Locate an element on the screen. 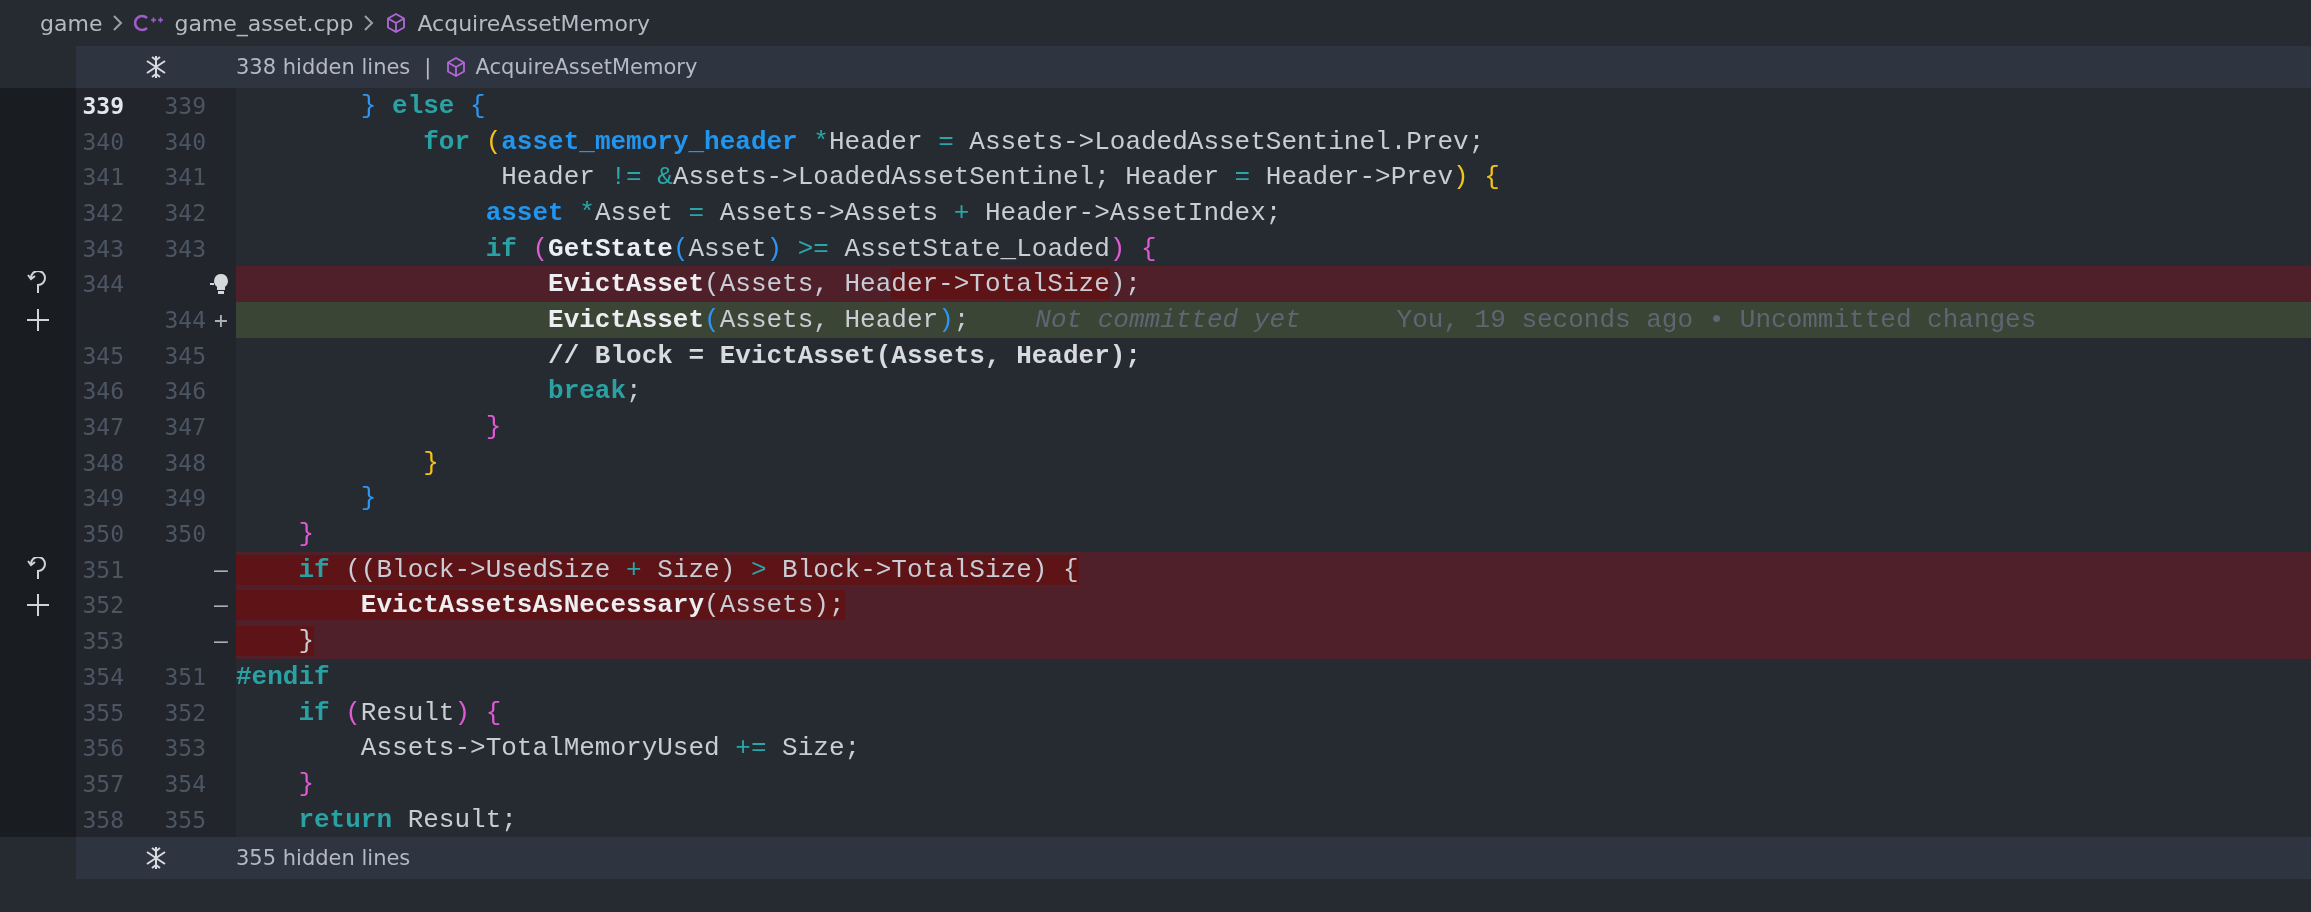 The height and width of the screenshot is (912, 2311). code-line: EvictAsset(Assets, Header->TotalSize); is located at coordinates (844, 284).